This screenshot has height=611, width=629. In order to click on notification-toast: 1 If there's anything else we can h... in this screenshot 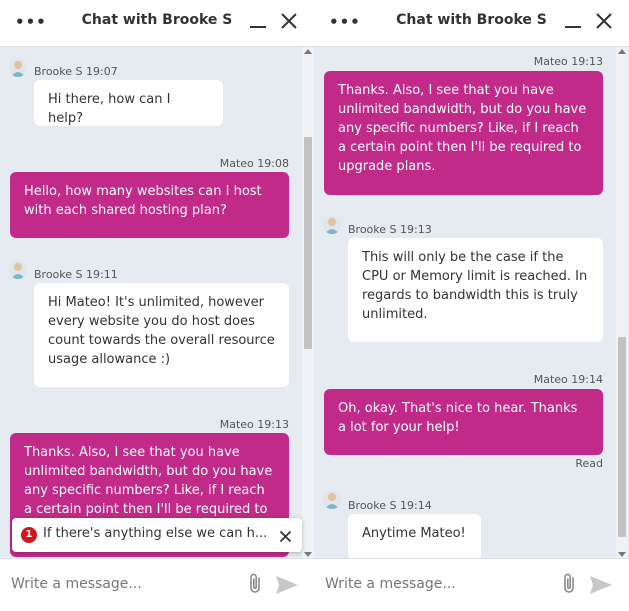, I will do `click(157, 535)`.